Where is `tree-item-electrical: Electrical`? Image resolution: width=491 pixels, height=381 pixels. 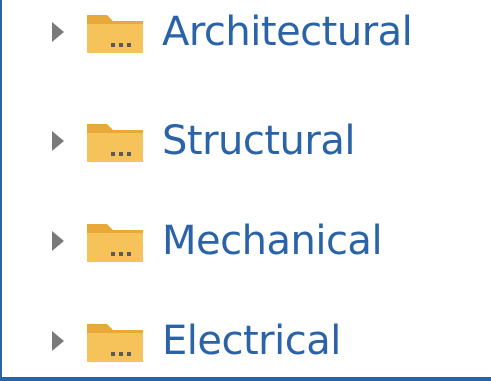 tree-item-electrical: Electrical is located at coordinates (245, 341).